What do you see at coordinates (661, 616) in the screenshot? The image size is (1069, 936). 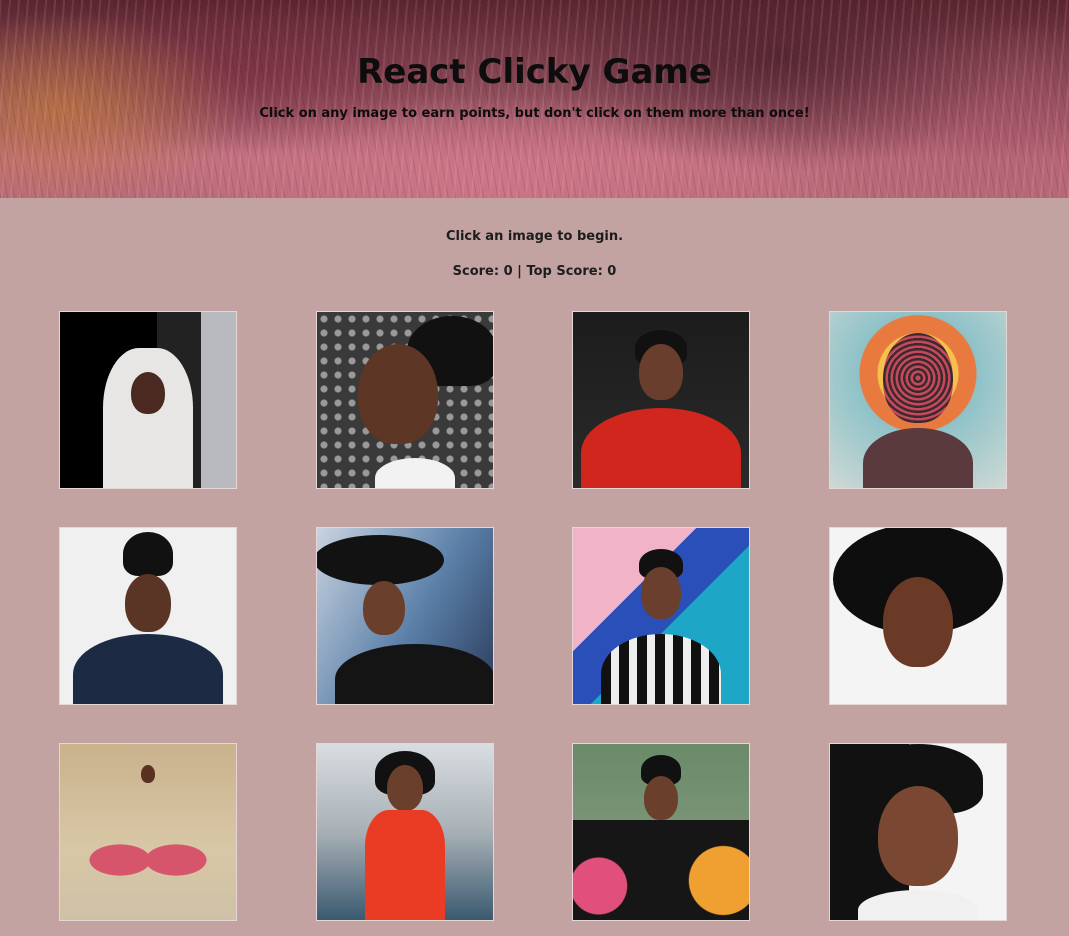 I see `card-colorful-wall` at bounding box center [661, 616].